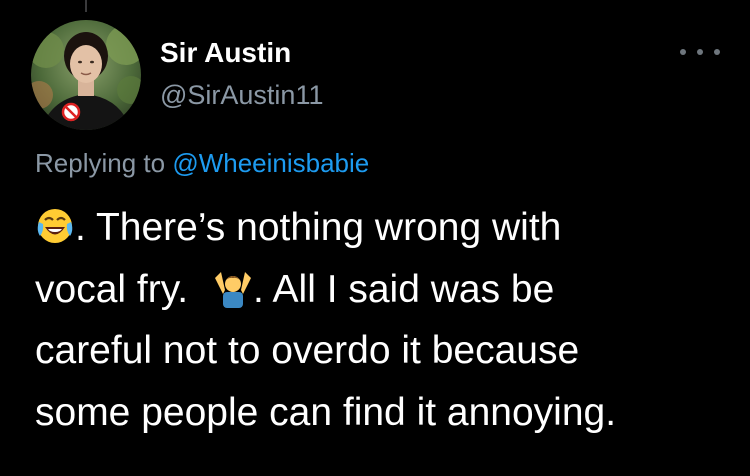 The image size is (750, 476). I want to click on replying-to-mention-link: @Wheeinisbabie, so click(270, 163).